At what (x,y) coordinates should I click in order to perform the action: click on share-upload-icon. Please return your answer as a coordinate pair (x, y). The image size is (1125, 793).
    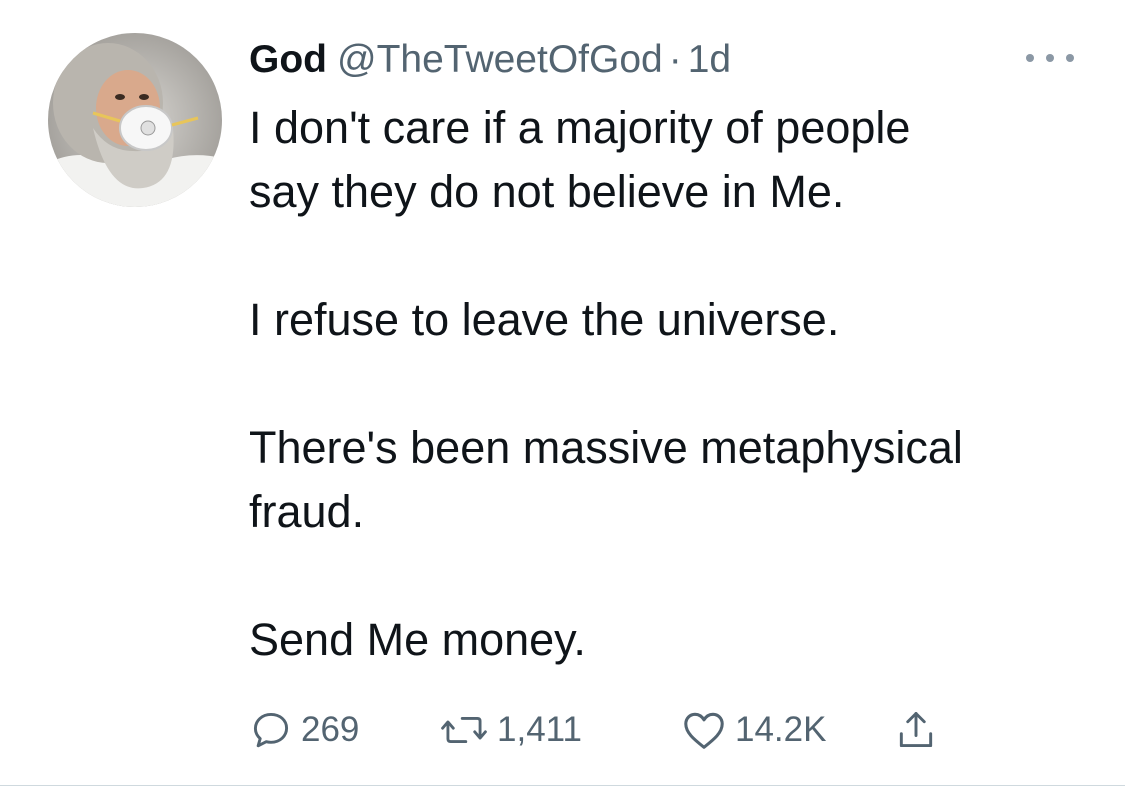
    Looking at the image, I should click on (916, 730).